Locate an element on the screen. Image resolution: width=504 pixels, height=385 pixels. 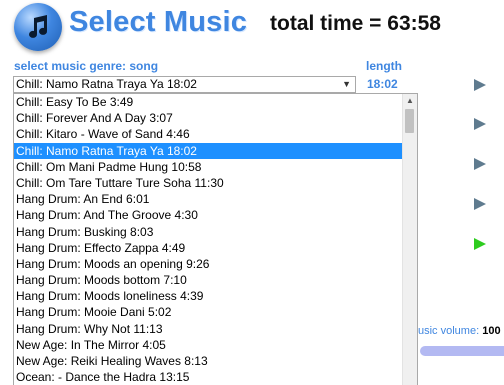
list-item: Chill: Om Mani Padme Hung 10:58 is located at coordinates (208, 167).